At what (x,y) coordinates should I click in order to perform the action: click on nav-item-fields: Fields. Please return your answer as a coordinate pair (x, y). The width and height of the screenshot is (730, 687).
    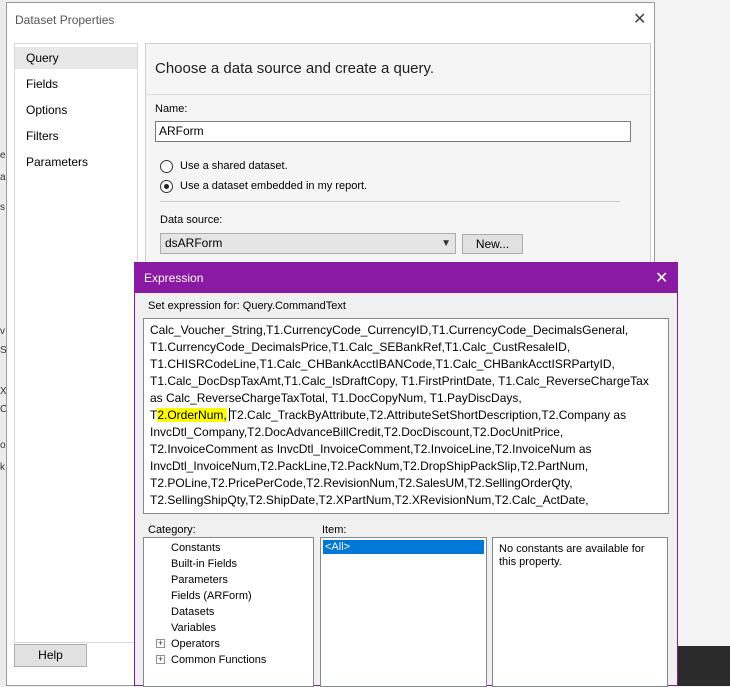
    Looking at the image, I should click on (76, 84).